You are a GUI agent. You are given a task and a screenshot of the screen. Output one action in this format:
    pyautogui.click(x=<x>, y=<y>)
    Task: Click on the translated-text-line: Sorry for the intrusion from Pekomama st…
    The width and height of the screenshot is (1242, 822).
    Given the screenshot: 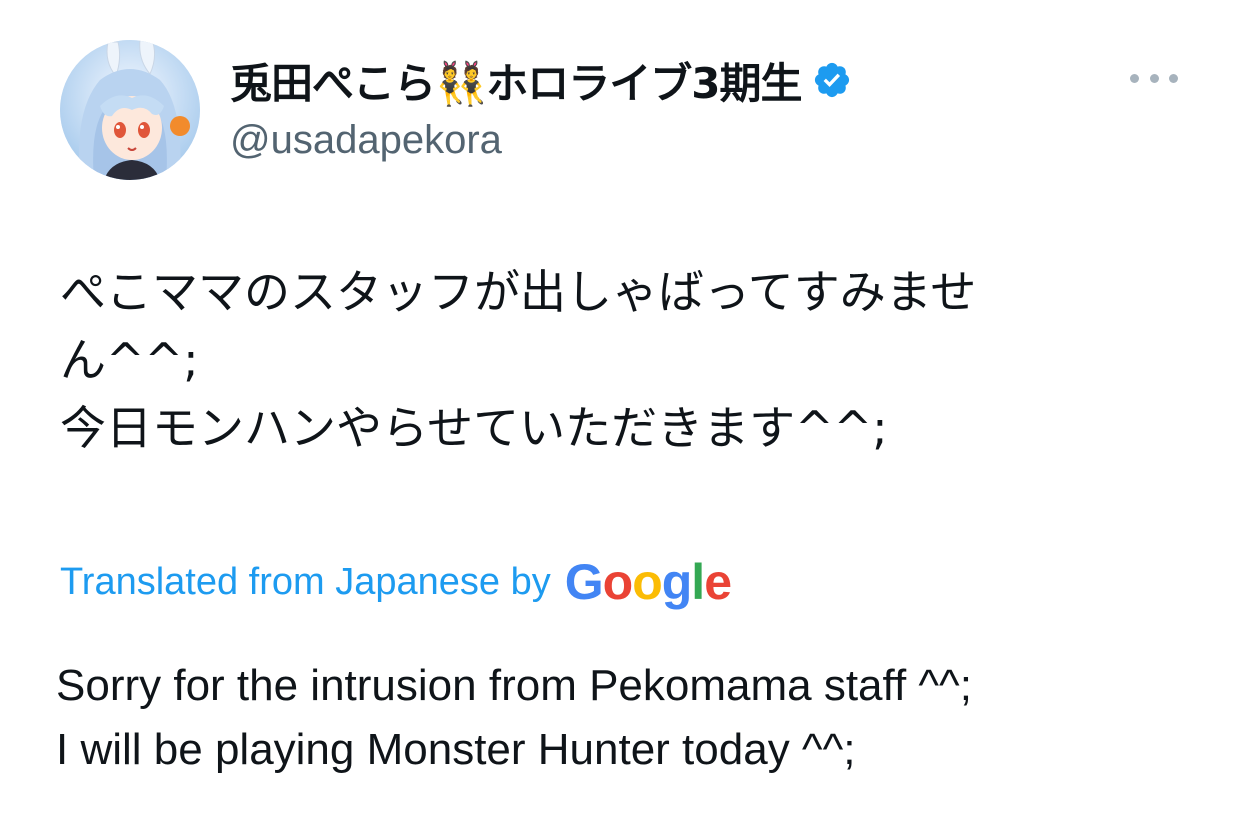 What is the action you would take?
    pyautogui.click(x=514, y=685)
    